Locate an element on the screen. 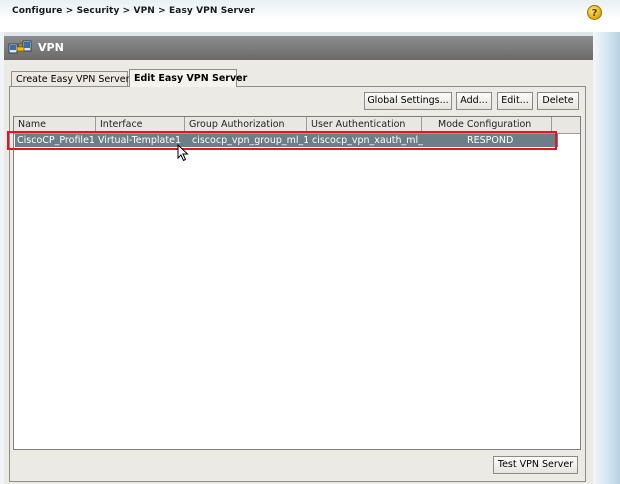  tab-create-easy-vpn-server: Create Easy VPN Server is located at coordinates (70, 78).